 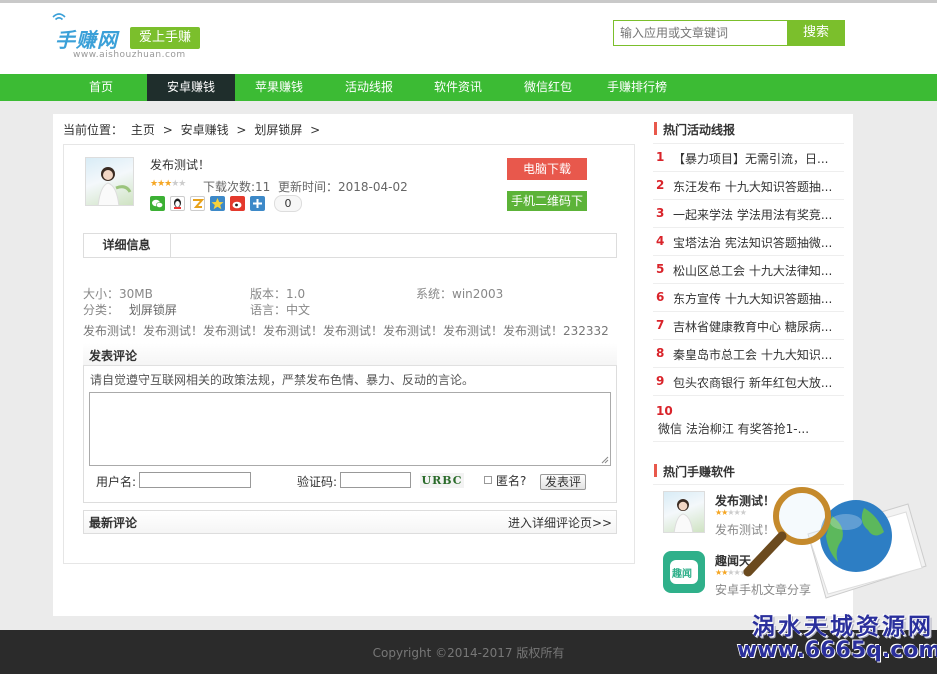 I want to click on hot-news-title: 热门活动线报, so click(x=699, y=130).